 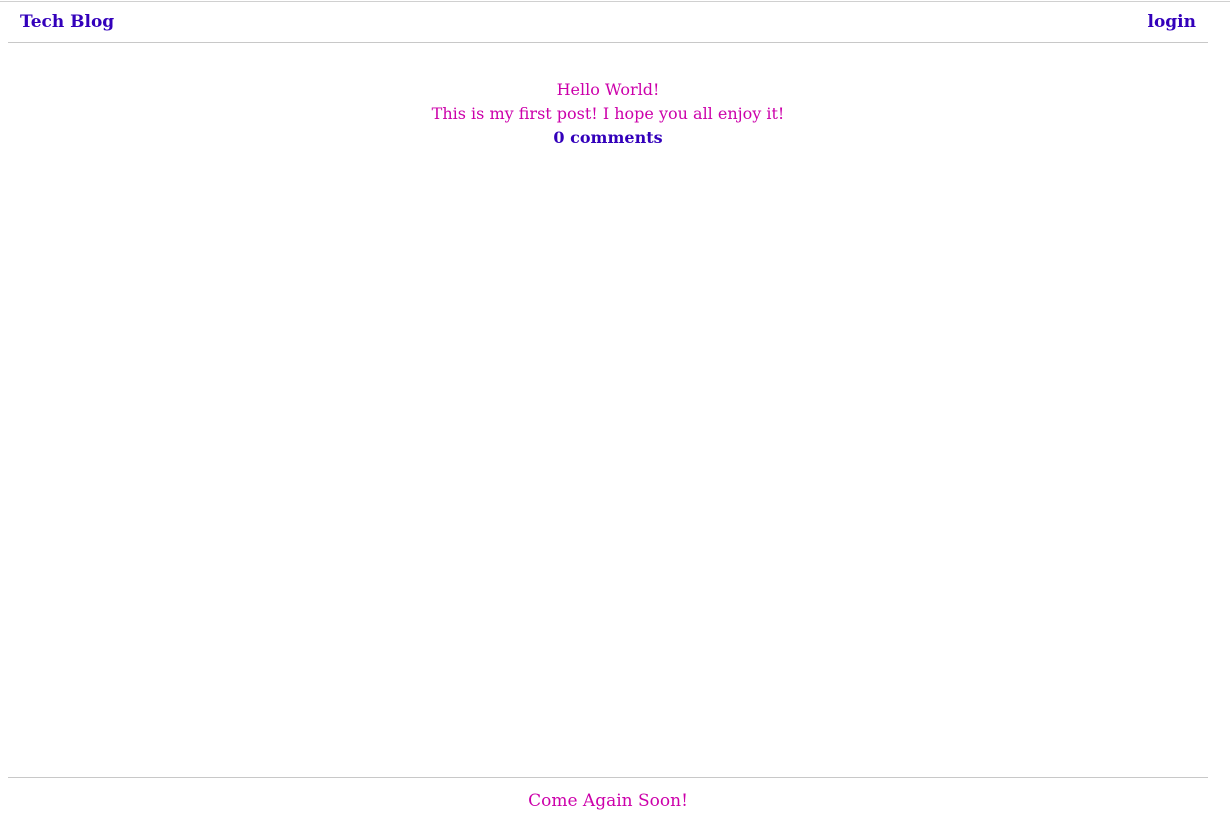 I want to click on footer-message: Come Again Soon!, so click(x=608, y=801).